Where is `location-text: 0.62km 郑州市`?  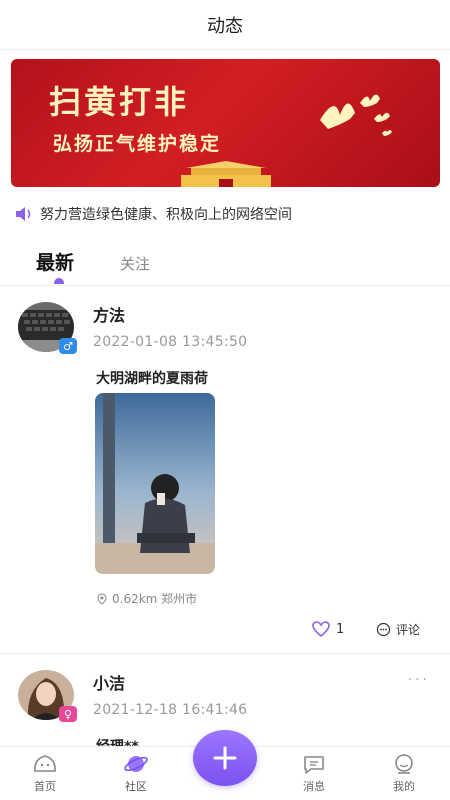 location-text: 0.62km 郑州市 is located at coordinates (155, 599).